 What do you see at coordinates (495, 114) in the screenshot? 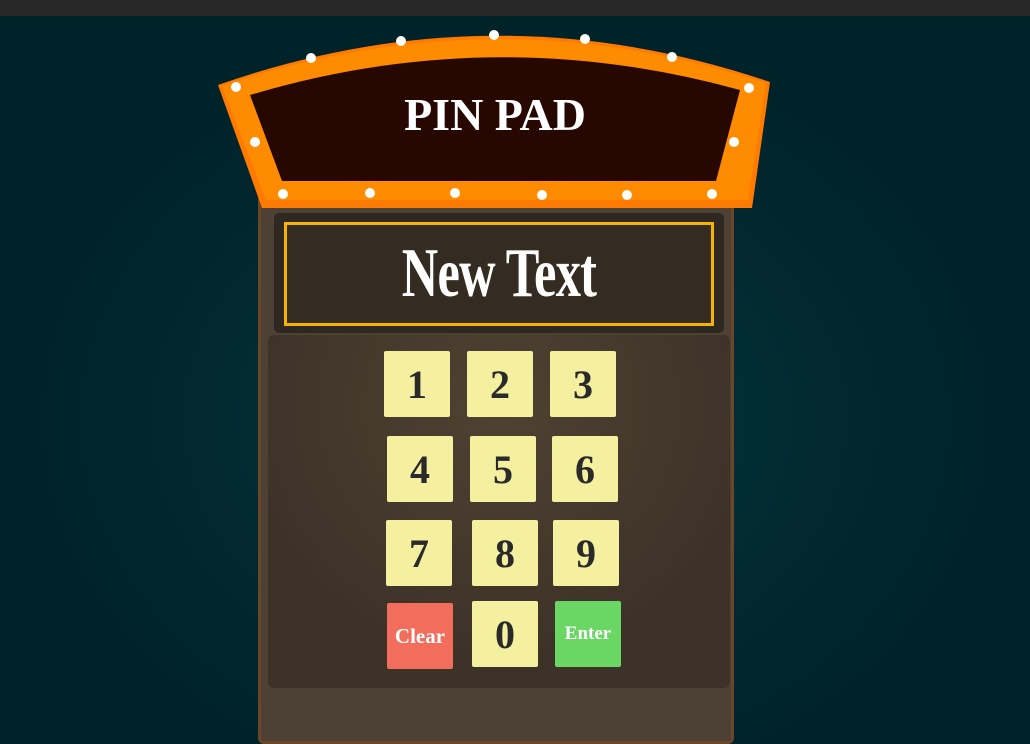
I see `pin-pad-title: PIN PAD` at bounding box center [495, 114].